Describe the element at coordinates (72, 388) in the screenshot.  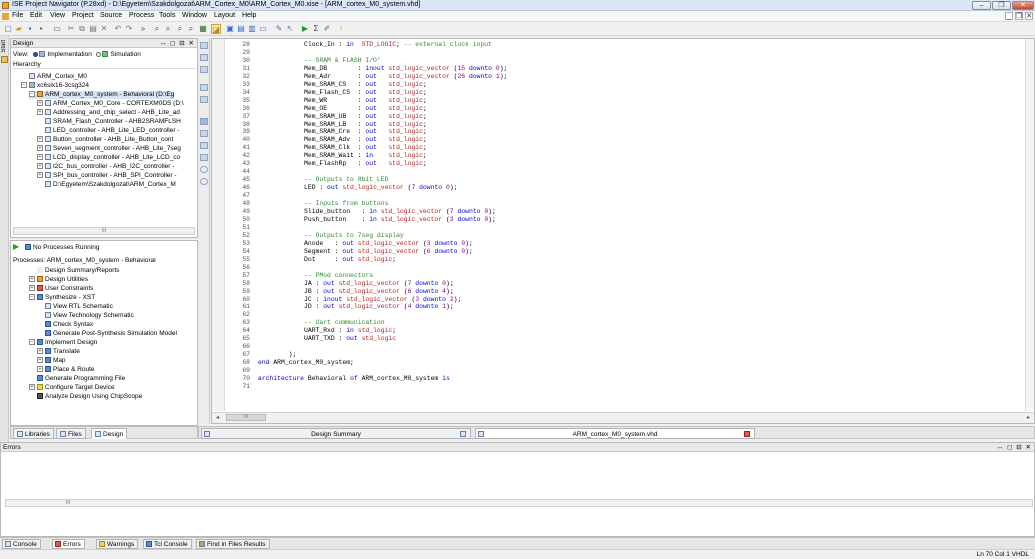
I see `process-item: + Configure Target Device` at that location.